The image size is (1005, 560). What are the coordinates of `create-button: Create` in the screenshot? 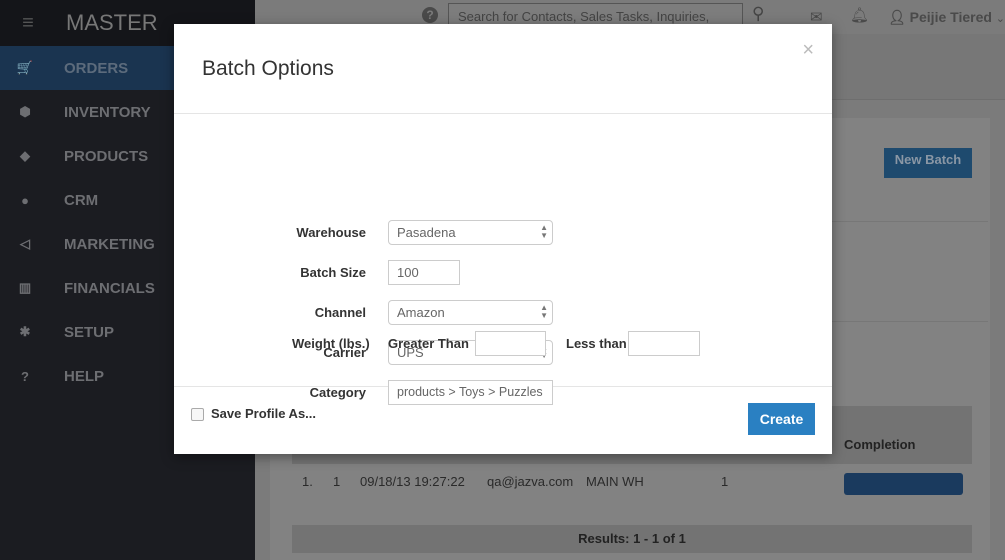 It's located at (781, 419).